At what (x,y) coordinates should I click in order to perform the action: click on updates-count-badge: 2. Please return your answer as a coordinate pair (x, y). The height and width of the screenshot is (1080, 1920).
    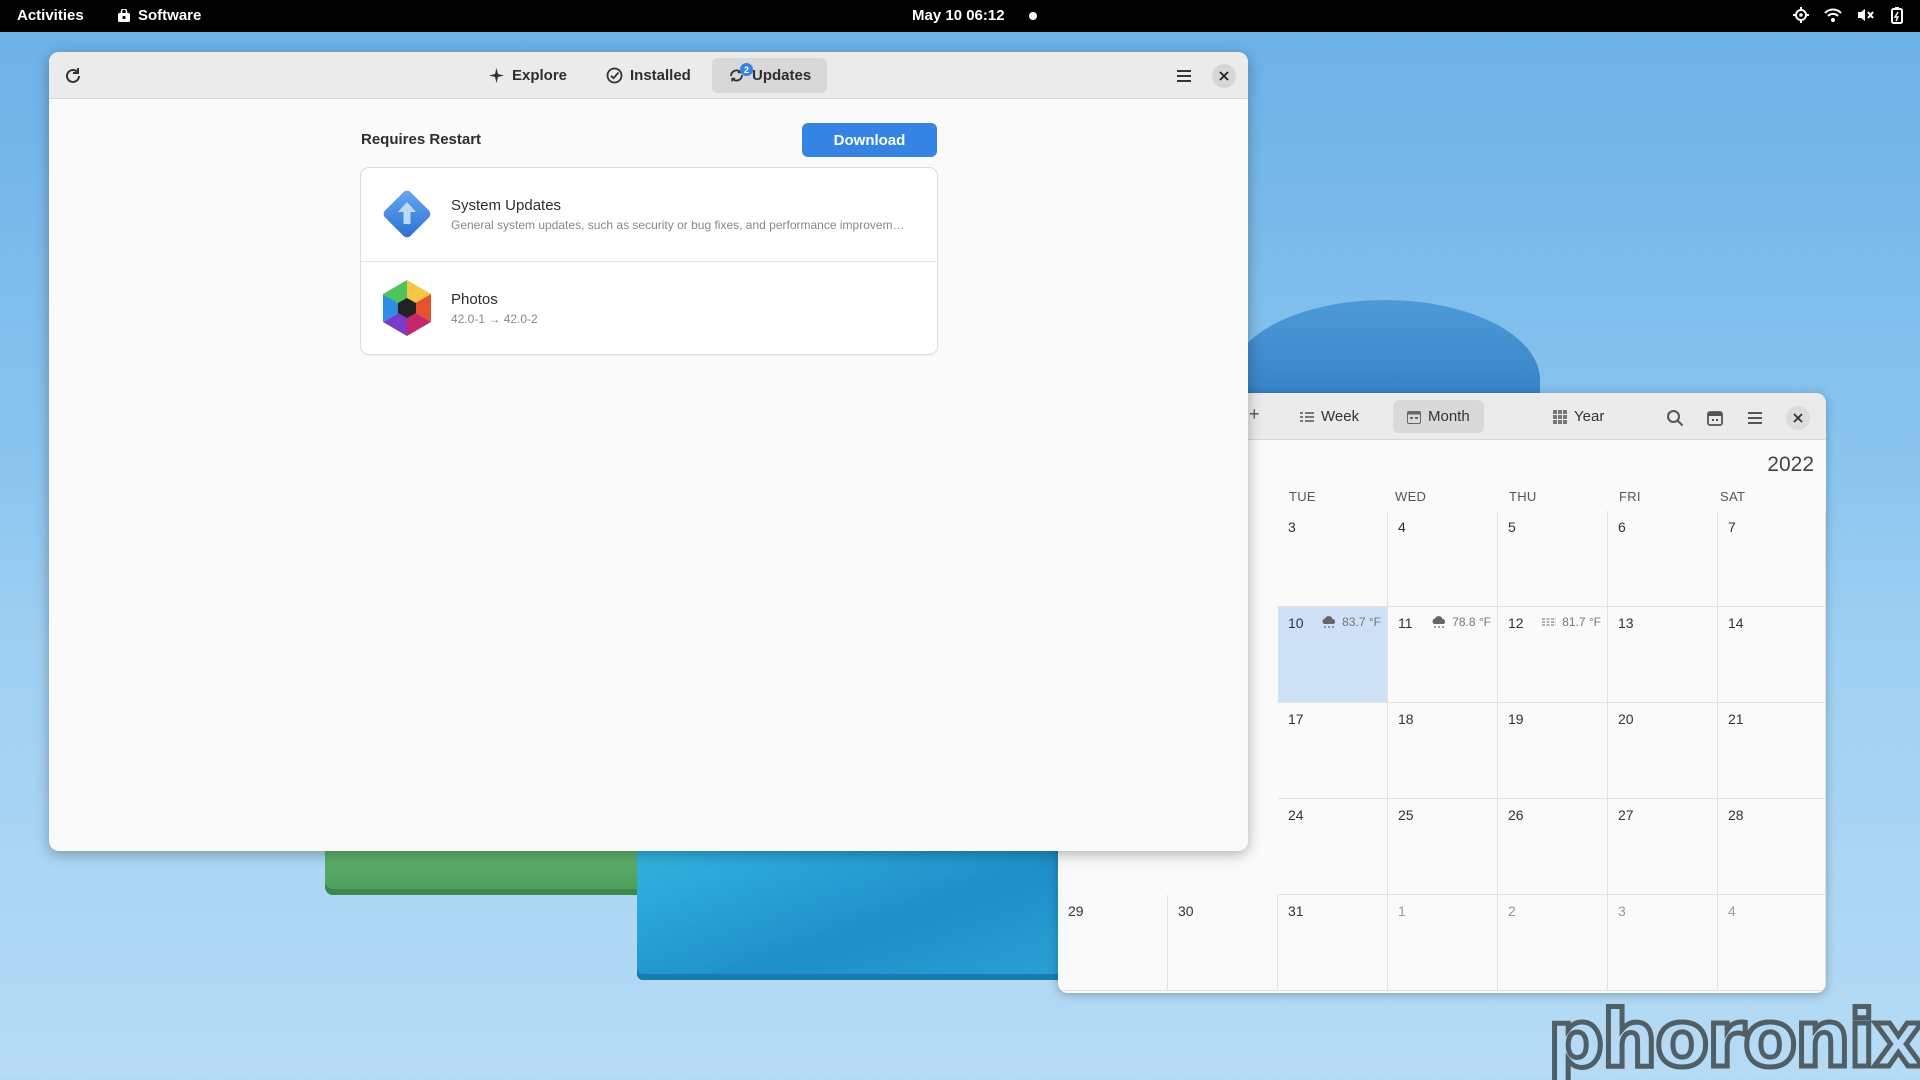
    Looking at the image, I should click on (746, 69).